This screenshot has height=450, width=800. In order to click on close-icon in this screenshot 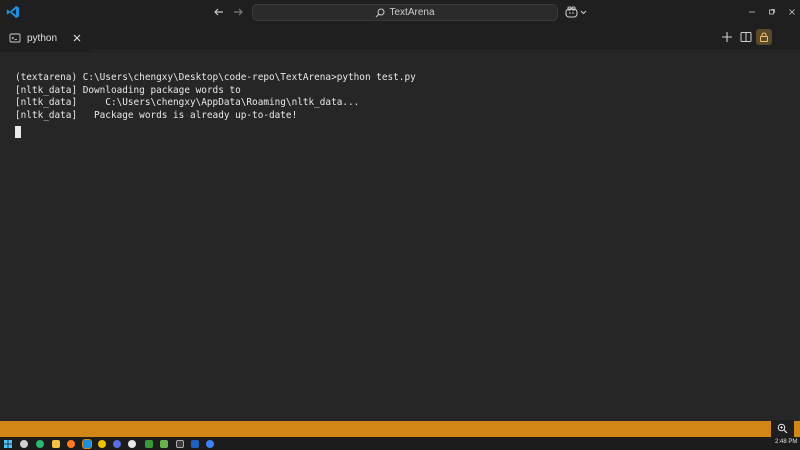, I will do `click(77, 38)`.